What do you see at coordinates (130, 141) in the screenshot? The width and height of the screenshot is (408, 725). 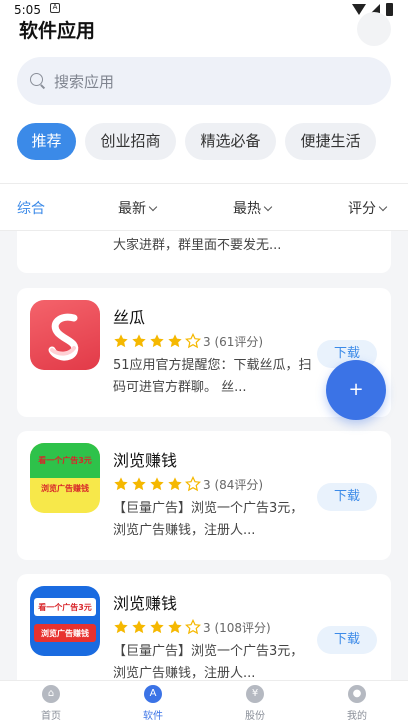 I see `tab-business: 创业招商` at bounding box center [130, 141].